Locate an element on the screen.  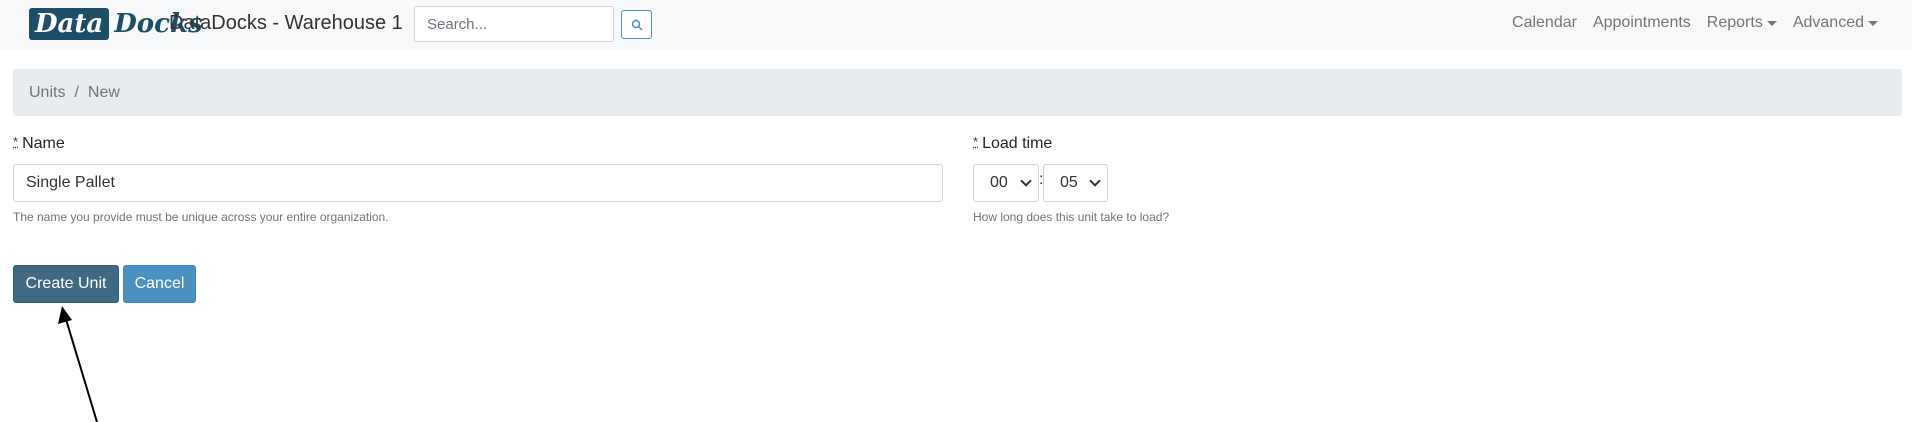
nav-advanced-label: Advanced is located at coordinates (1828, 22).